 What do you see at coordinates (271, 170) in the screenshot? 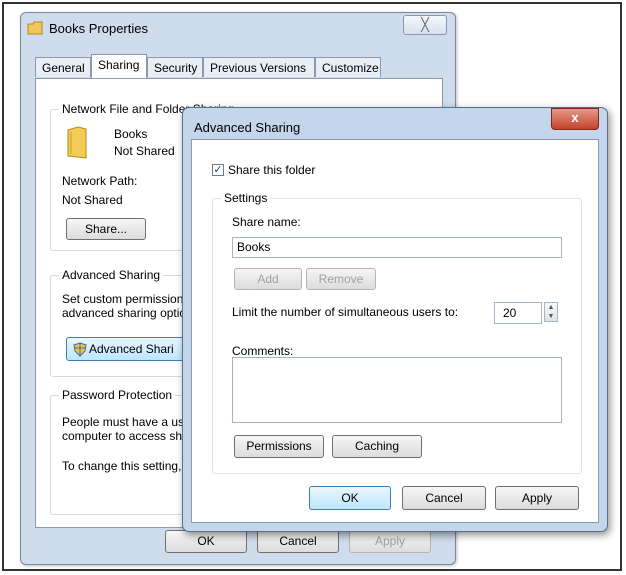
I see `share-folder-label: Share this folder` at bounding box center [271, 170].